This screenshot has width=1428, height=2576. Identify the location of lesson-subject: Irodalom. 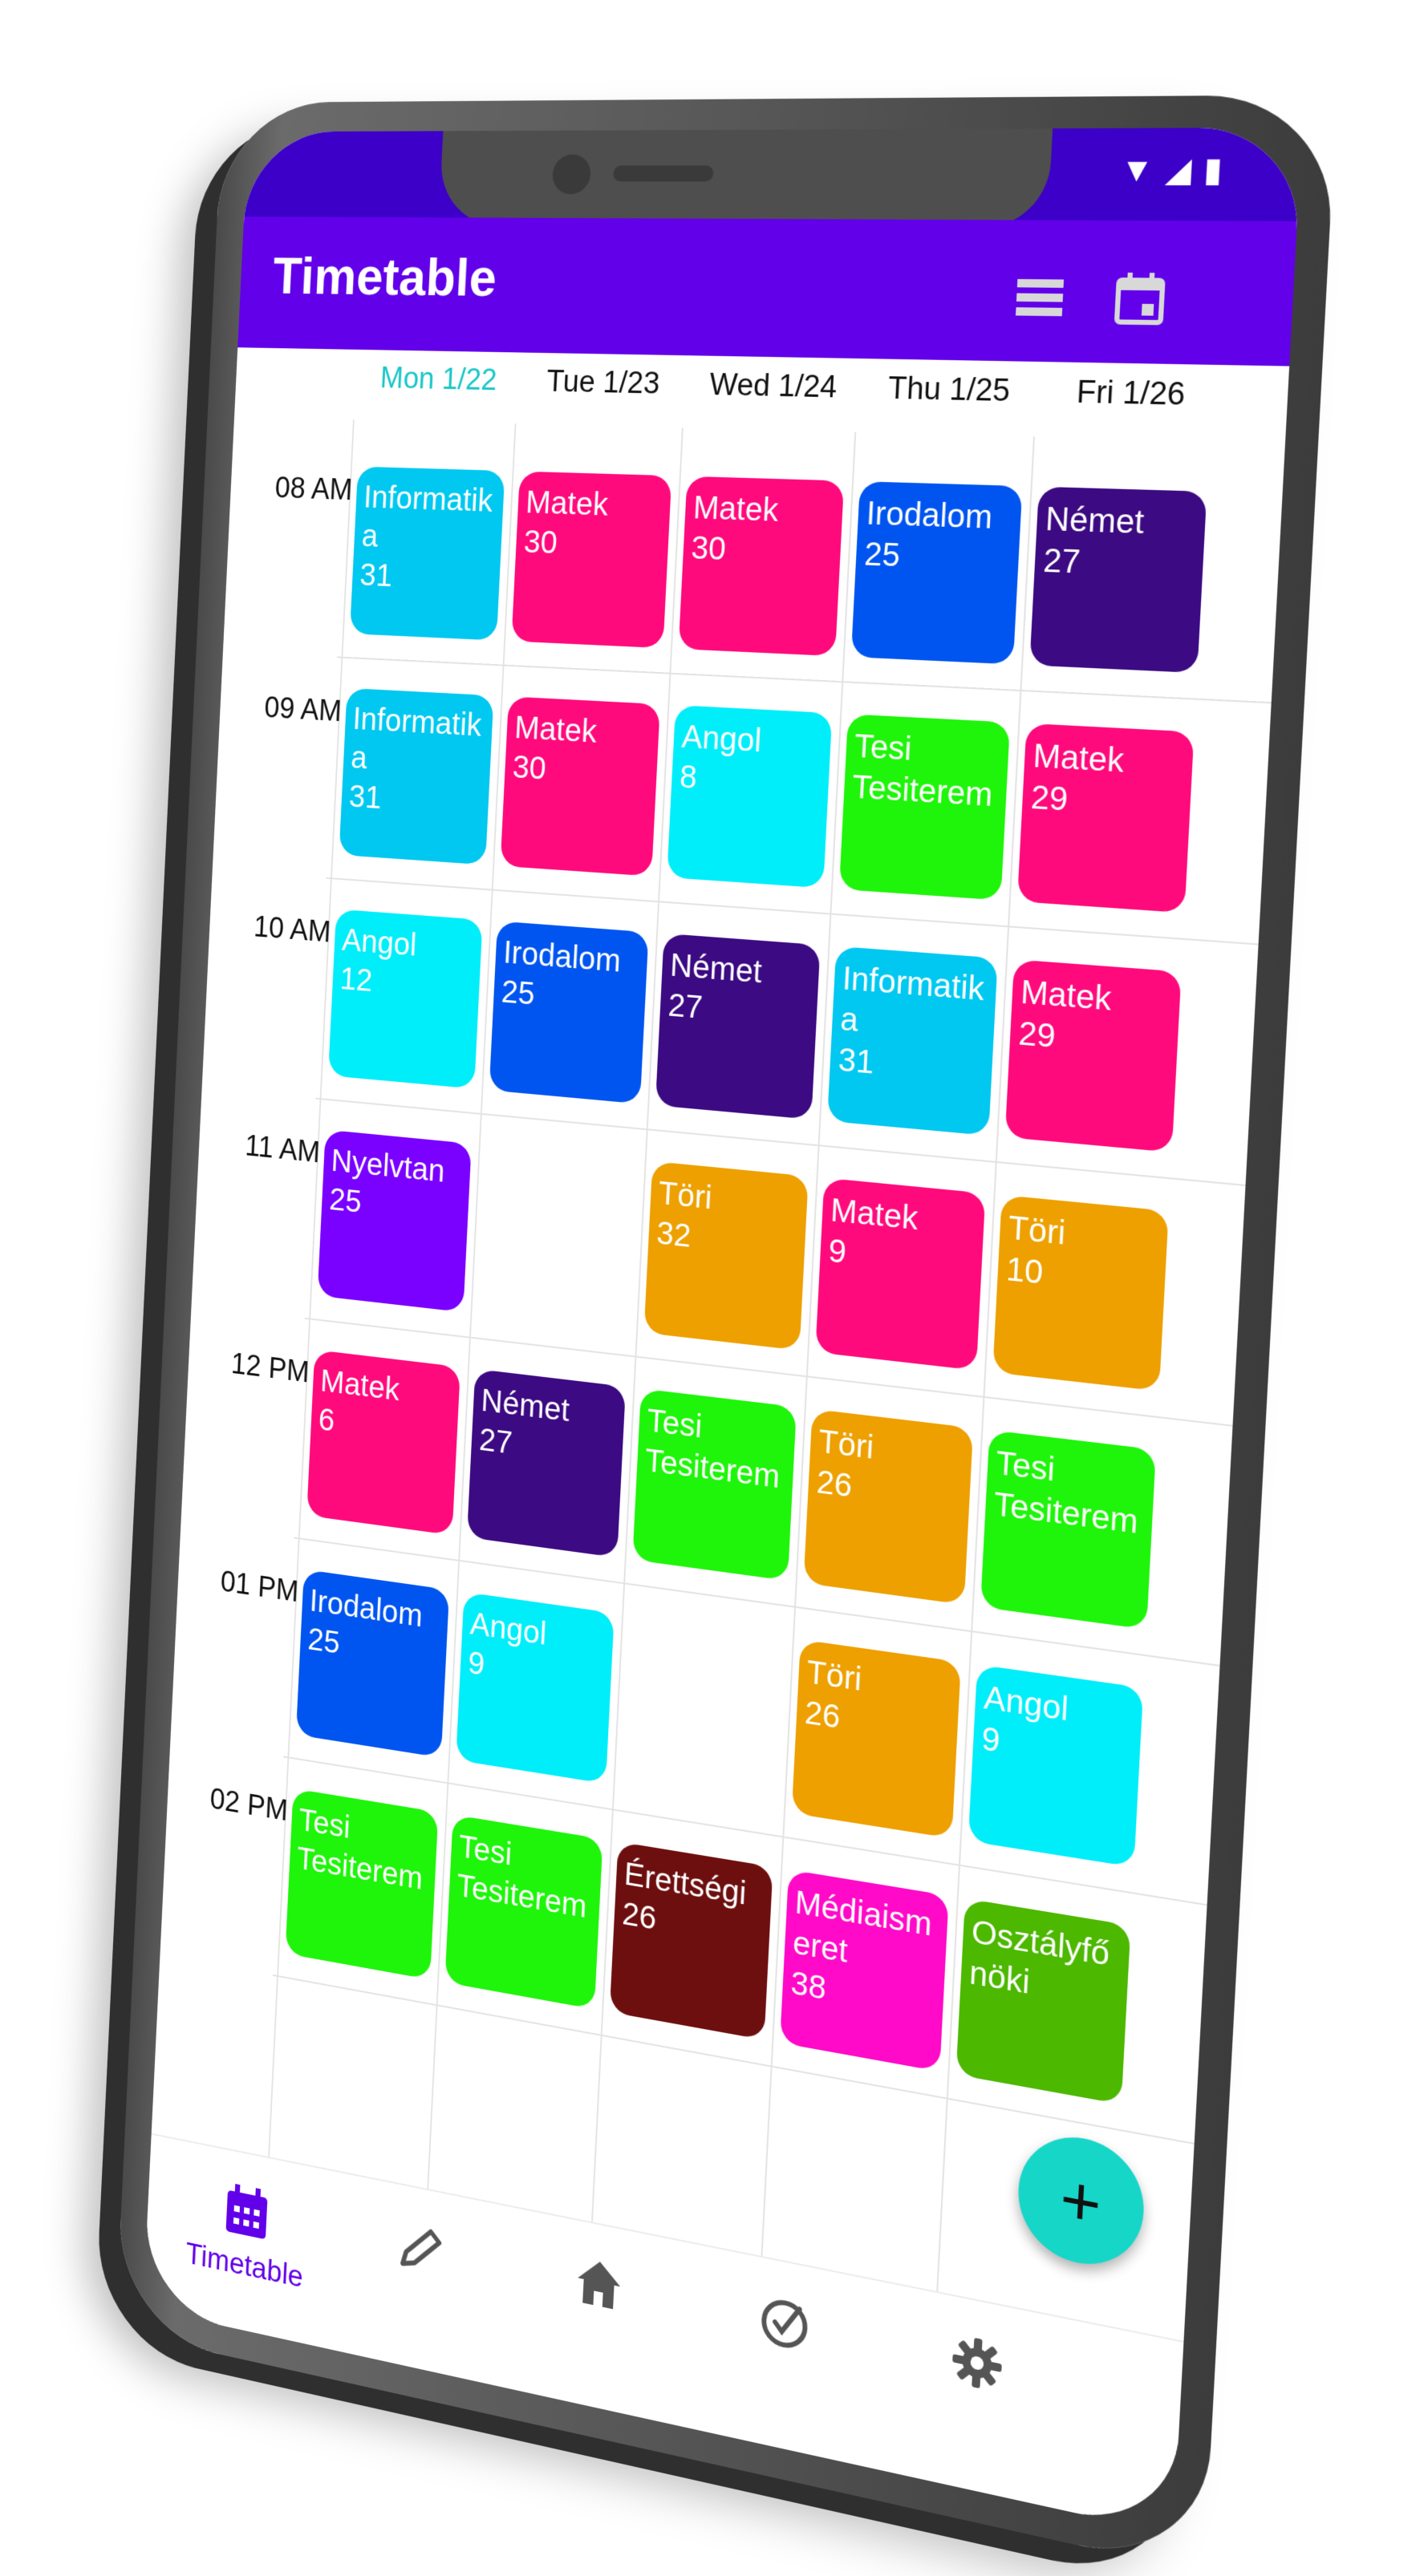
(930, 516).